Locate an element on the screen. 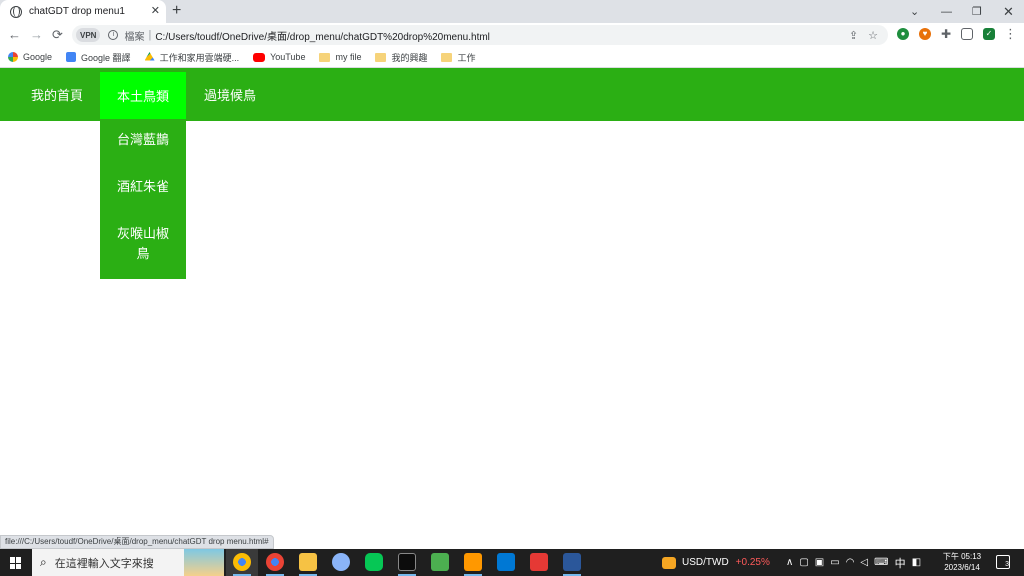 The width and height of the screenshot is (1024, 576). tray-app-icon: ▣ is located at coordinates (819, 562).